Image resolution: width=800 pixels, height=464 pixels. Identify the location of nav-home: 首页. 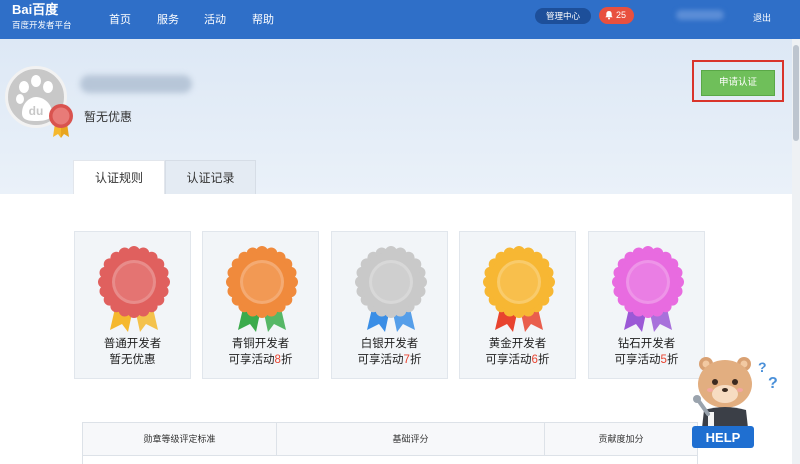
(120, 19).